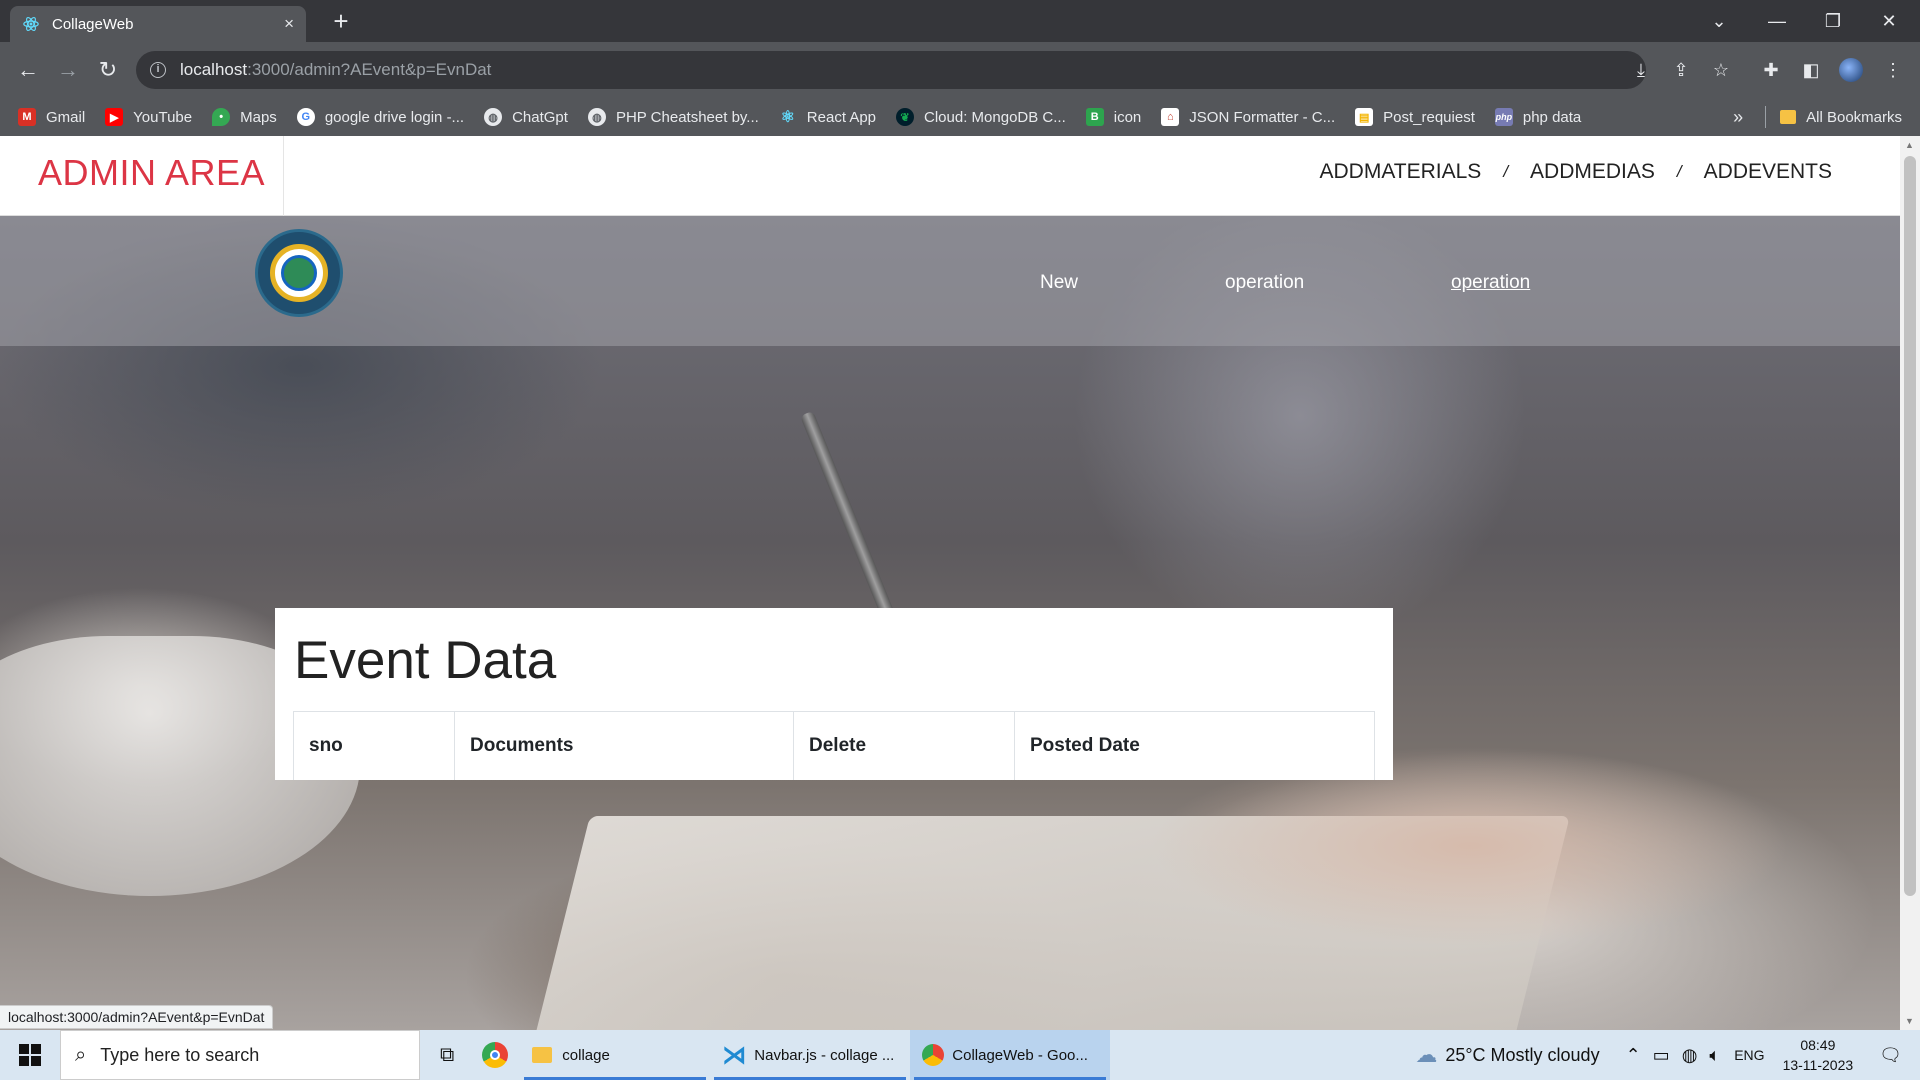  Describe the element at coordinates (1170, 117) in the screenshot. I see `json-icon: ⌂` at that location.